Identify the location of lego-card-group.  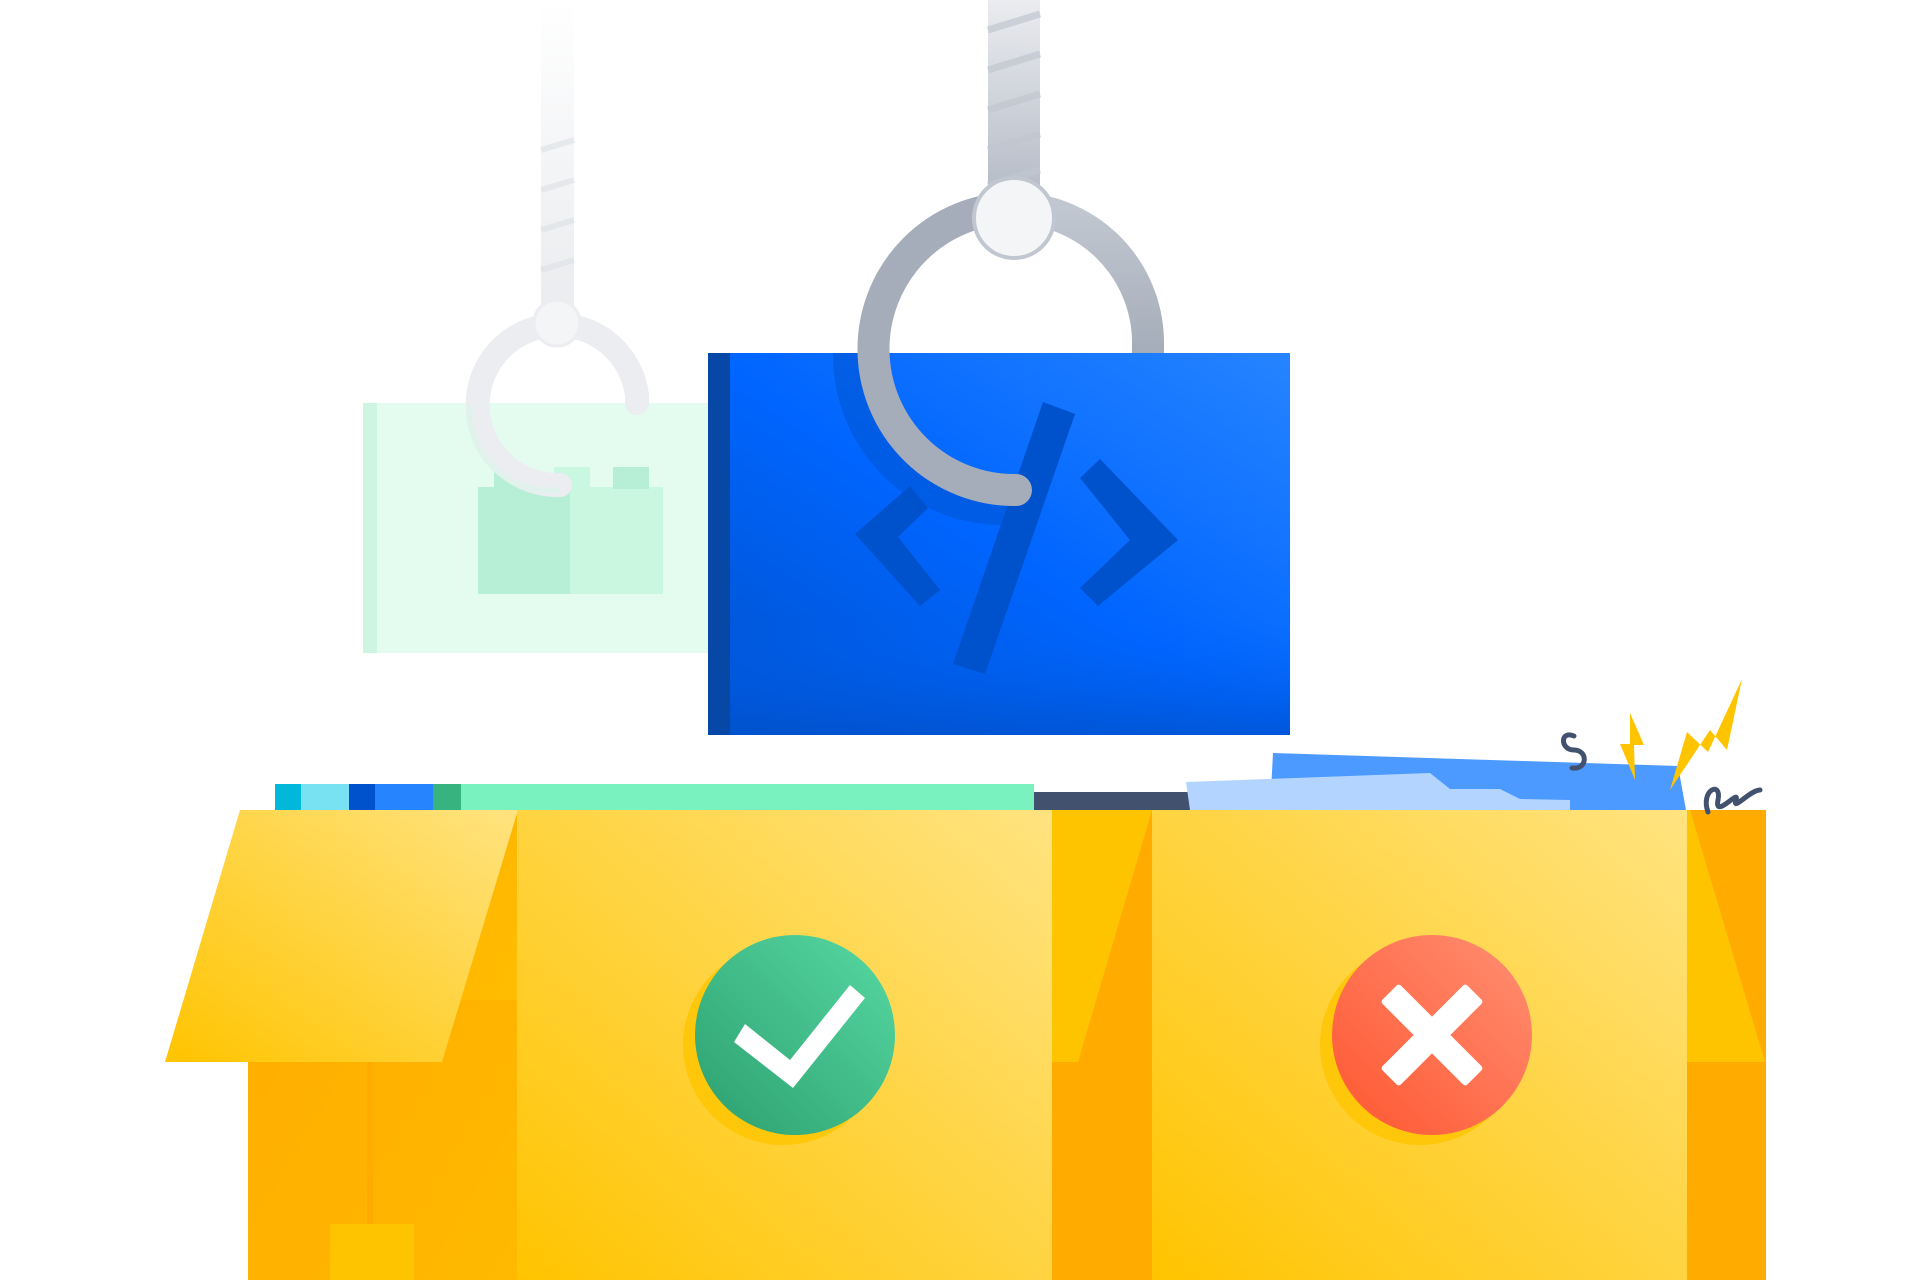
(543, 326).